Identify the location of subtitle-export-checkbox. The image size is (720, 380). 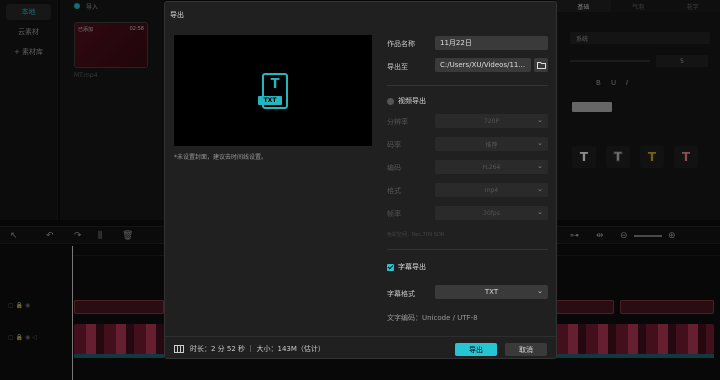
(390, 267).